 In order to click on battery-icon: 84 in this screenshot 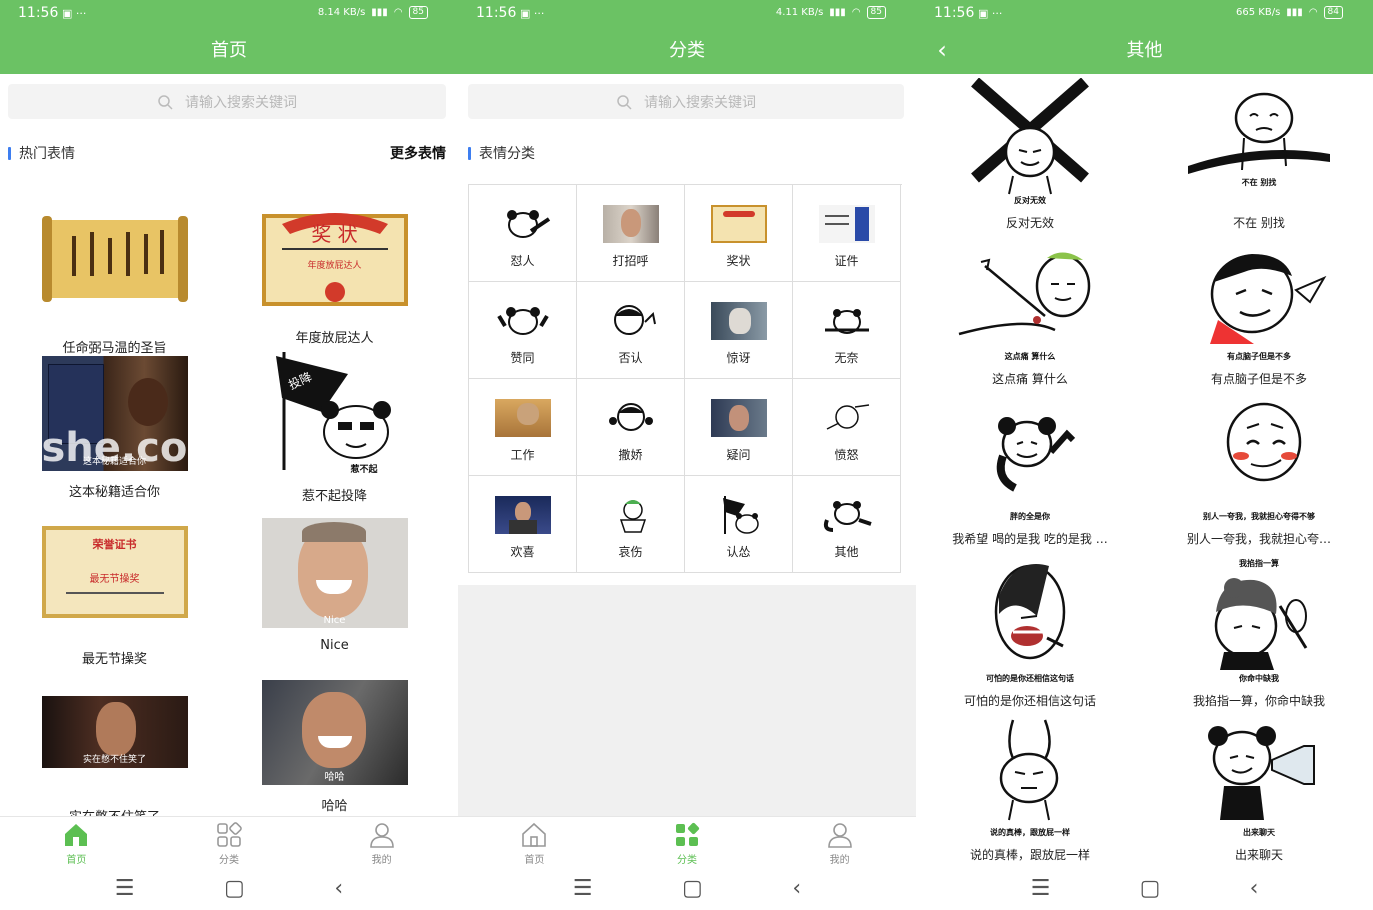, I will do `click(1333, 12)`.